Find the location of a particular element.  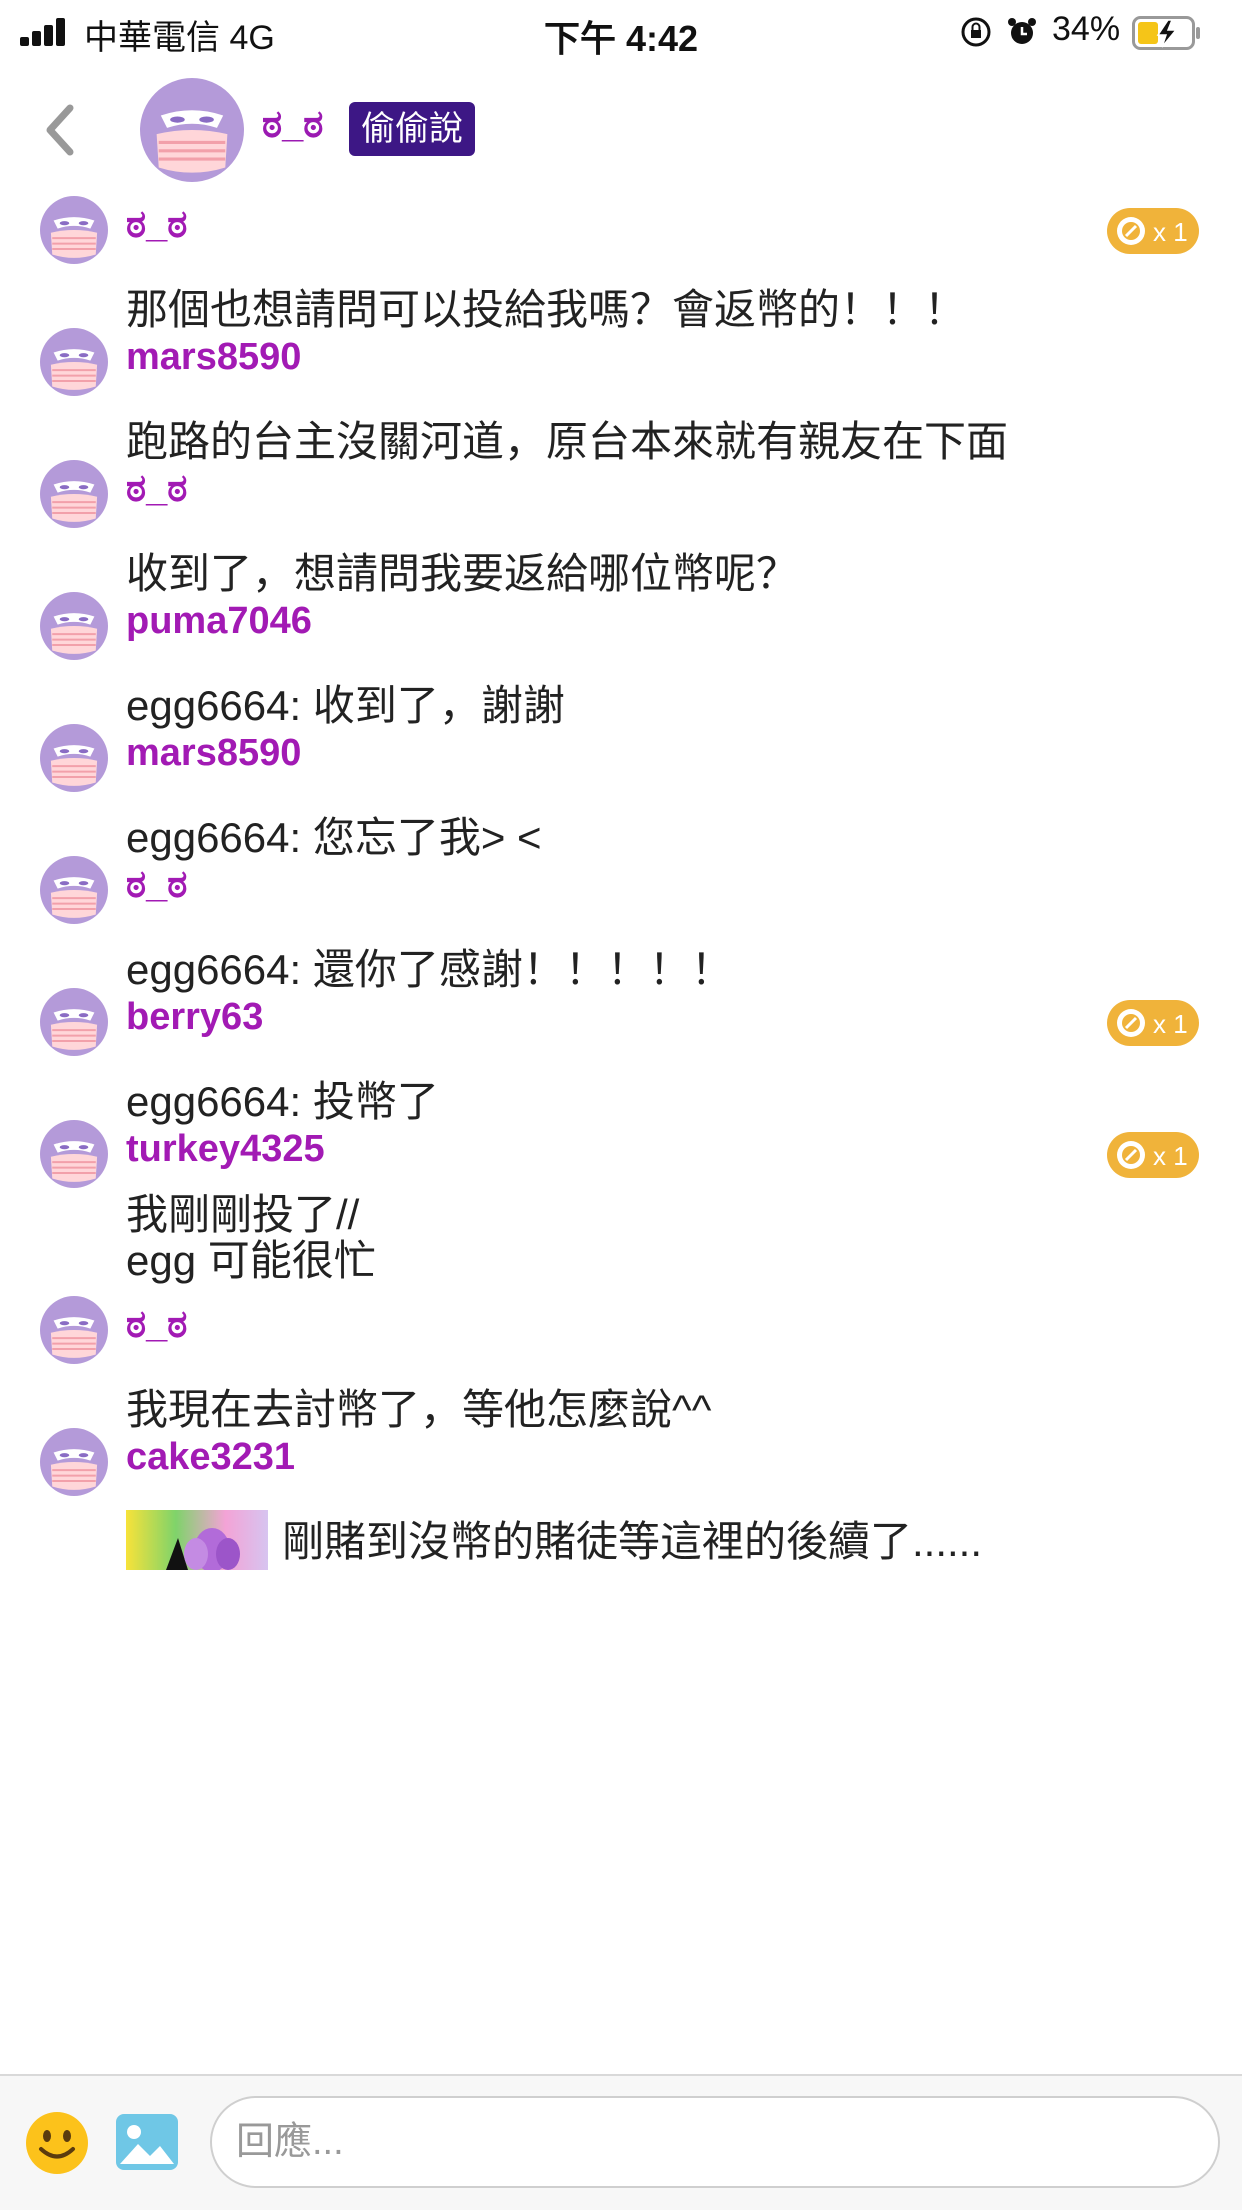

alarm-icon is located at coordinates (1022, 31).